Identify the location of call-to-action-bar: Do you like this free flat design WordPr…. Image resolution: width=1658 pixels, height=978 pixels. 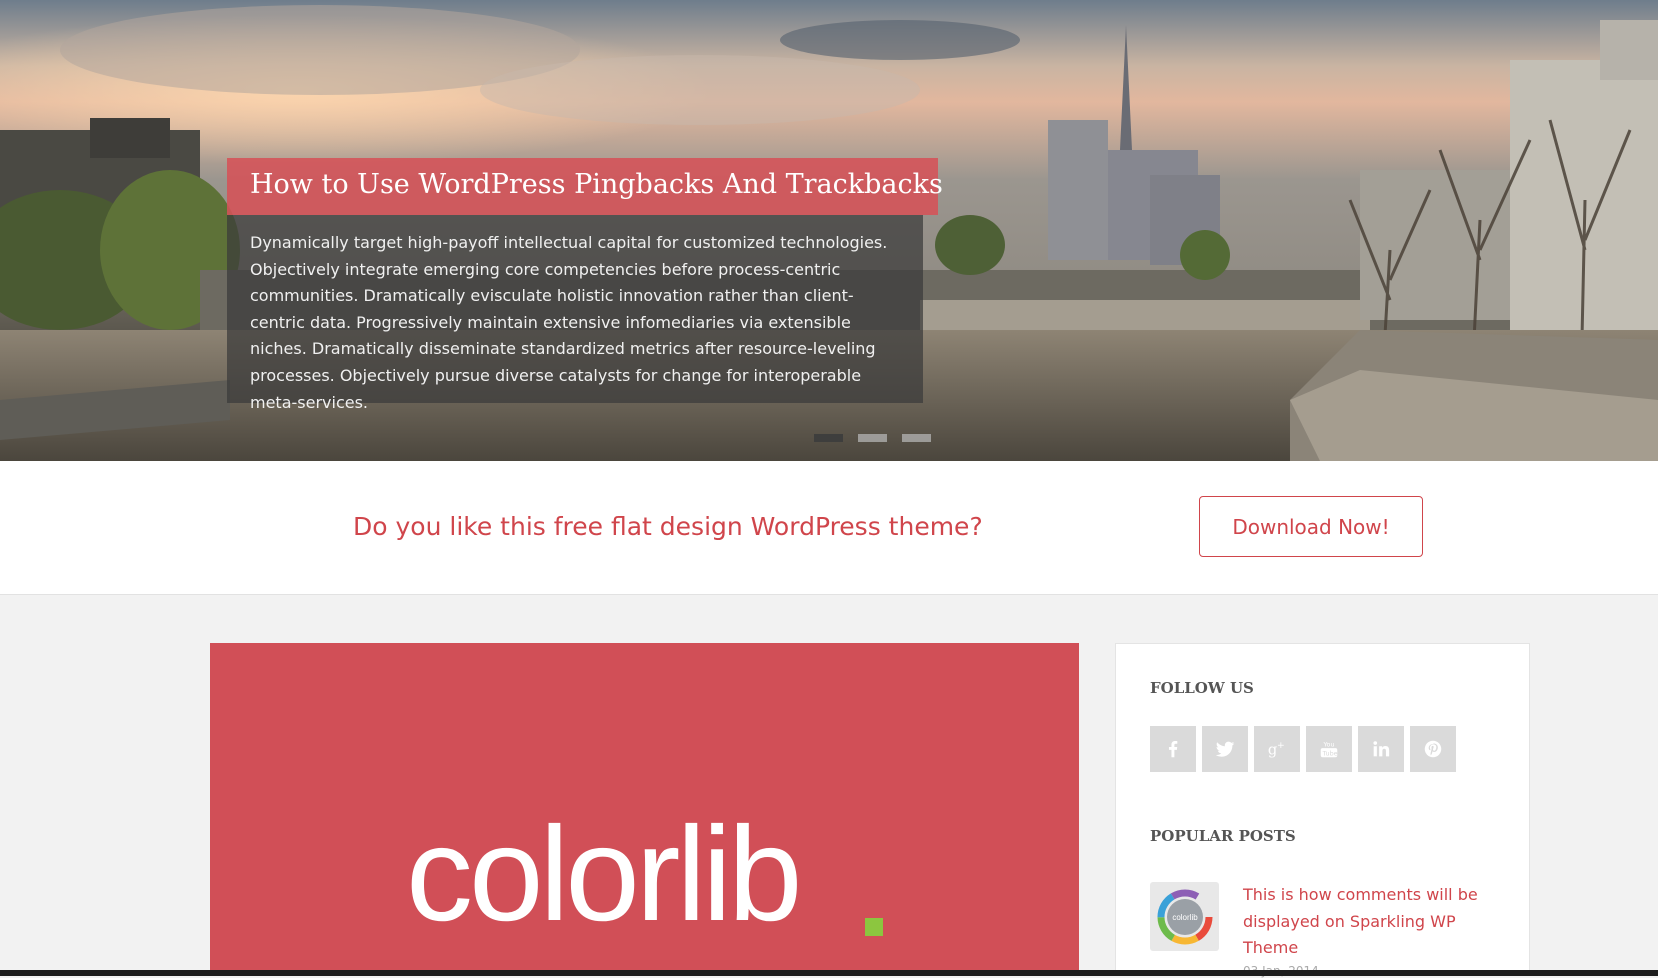
(829, 528).